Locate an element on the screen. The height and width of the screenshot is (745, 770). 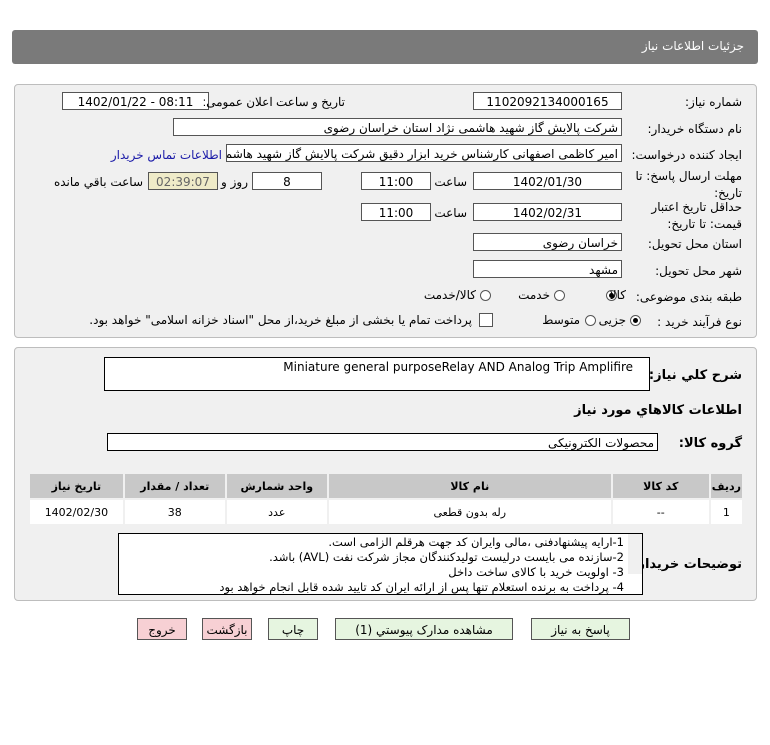
validity-date-field: 1402/02/31 is located at coordinates (547, 212).